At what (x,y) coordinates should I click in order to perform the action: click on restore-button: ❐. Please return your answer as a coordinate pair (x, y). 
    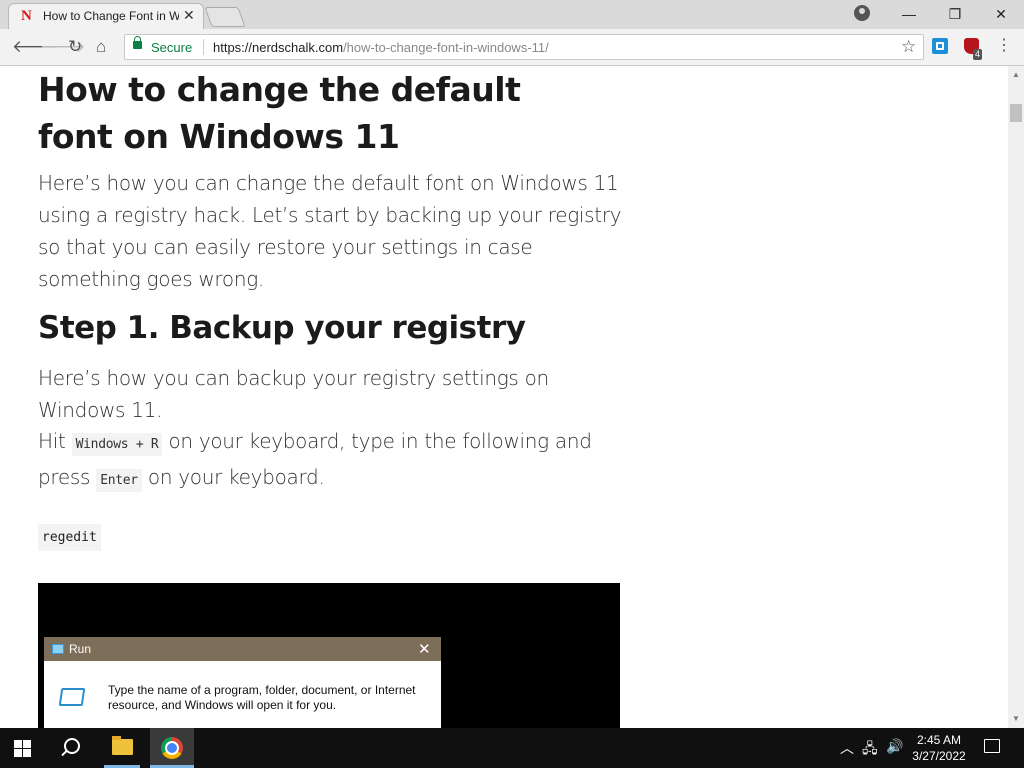
    Looking at the image, I should click on (955, 14).